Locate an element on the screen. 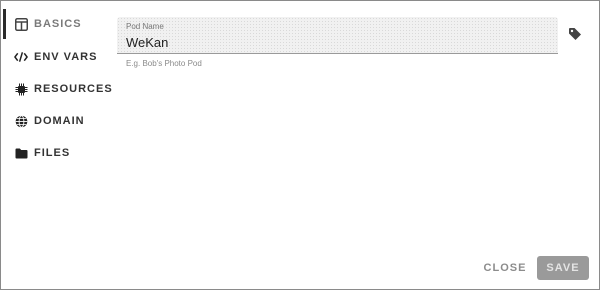 This screenshot has width=600, height=290. sidebar-item-env-vars: ENV VARS is located at coordinates (55, 57).